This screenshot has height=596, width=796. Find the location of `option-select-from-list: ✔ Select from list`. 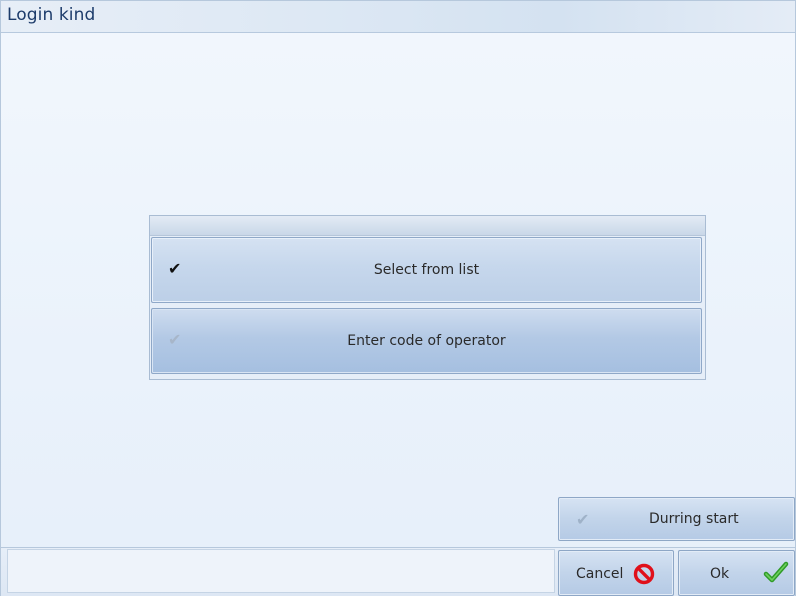

option-select-from-list: ✔ Select from list is located at coordinates (426, 270).